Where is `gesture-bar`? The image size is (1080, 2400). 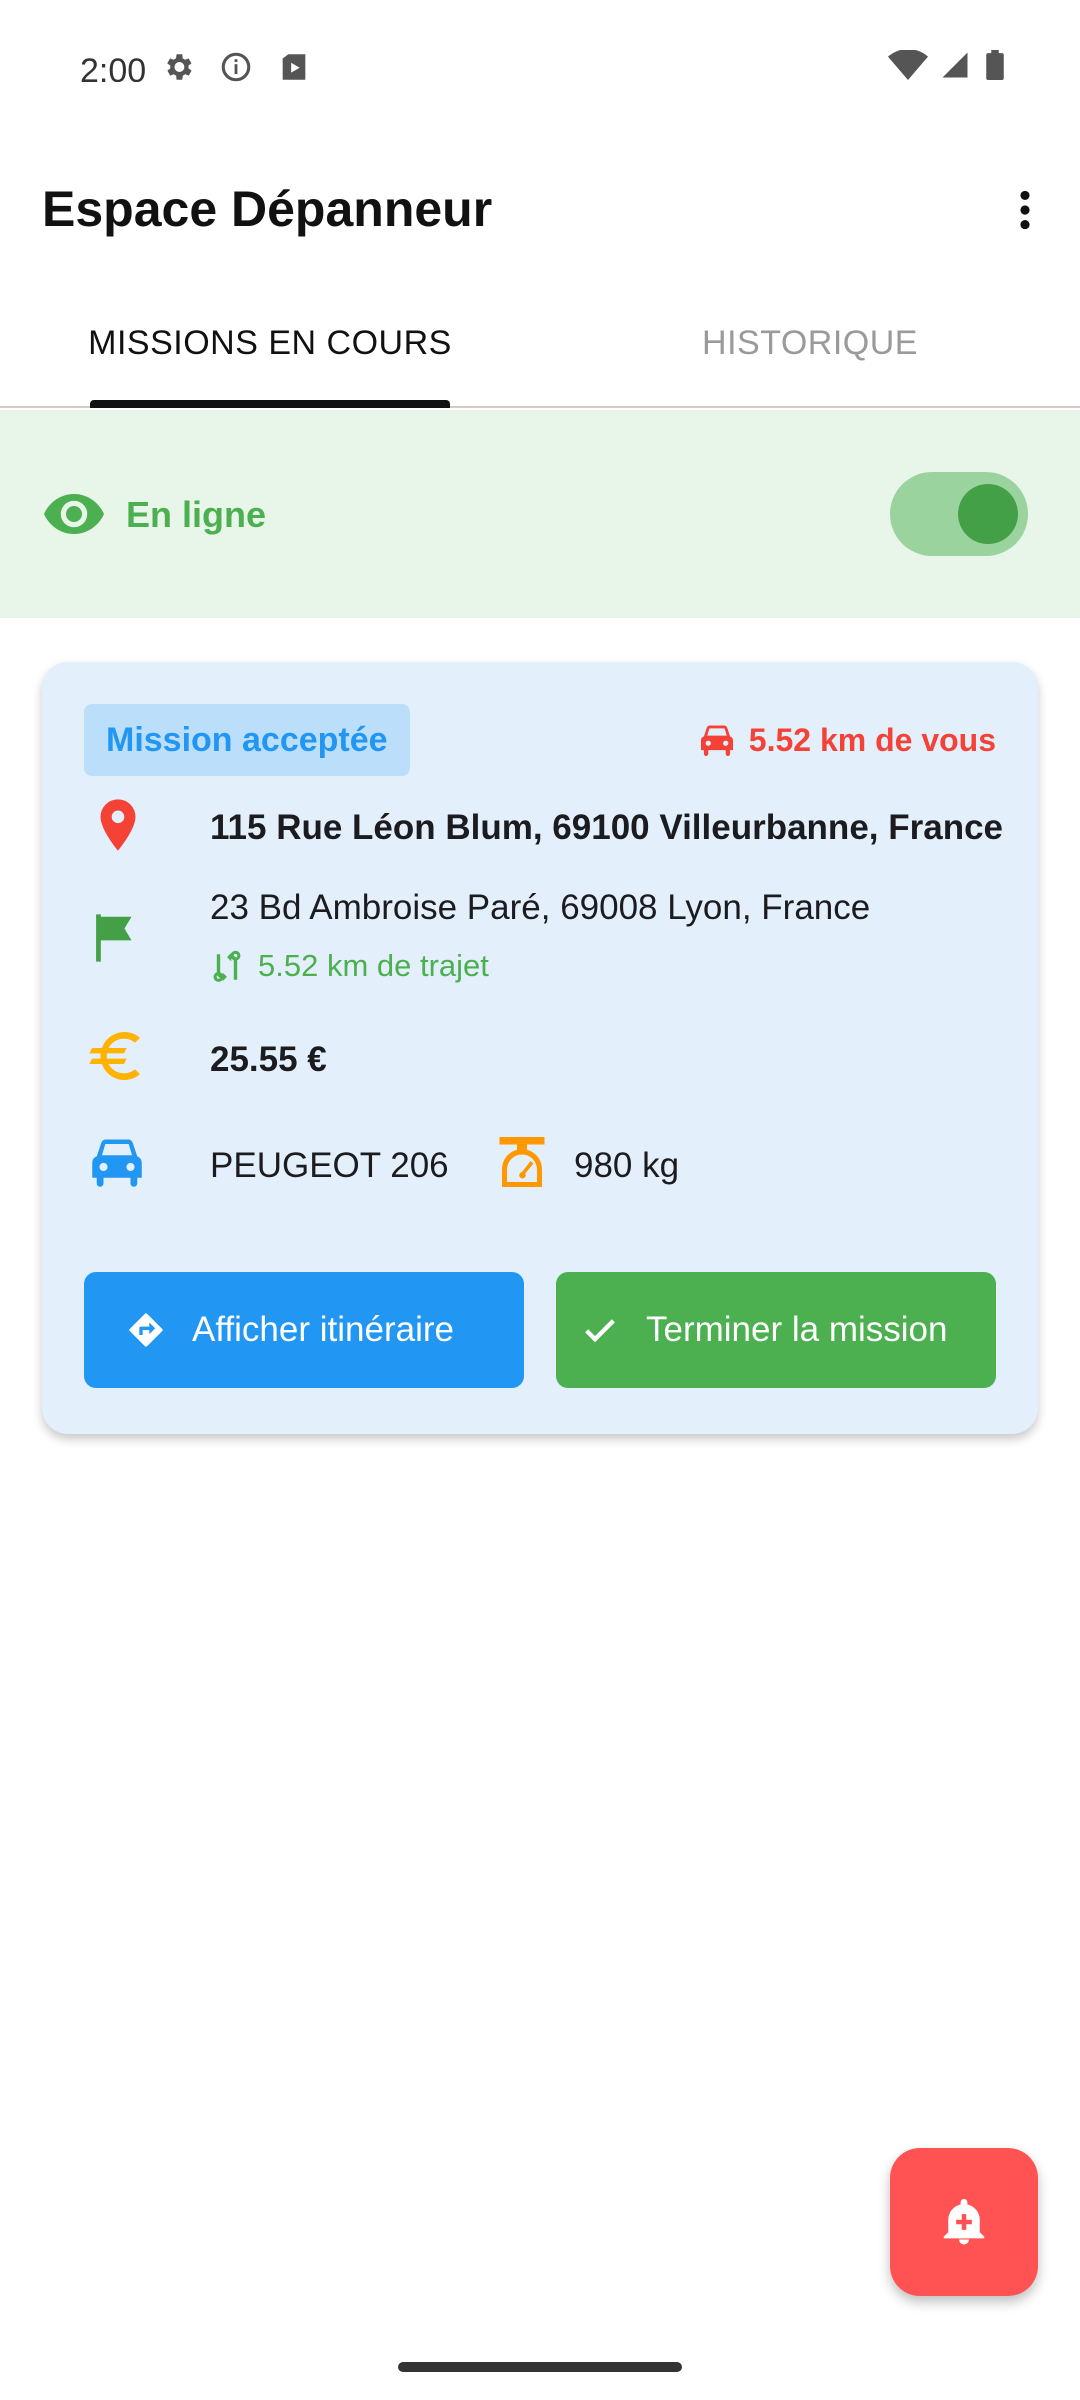 gesture-bar is located at coordinates (540, 2367).